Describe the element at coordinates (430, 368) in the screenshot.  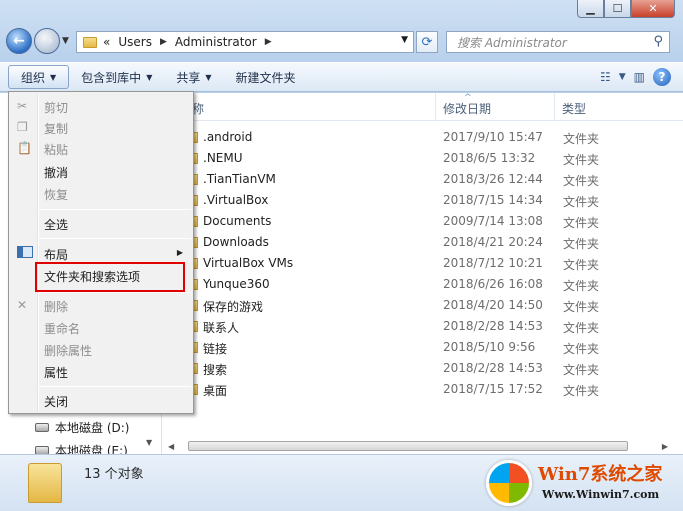
I see `table-row: 搜索 2018/2/28 14:53 文件夹` at that location.